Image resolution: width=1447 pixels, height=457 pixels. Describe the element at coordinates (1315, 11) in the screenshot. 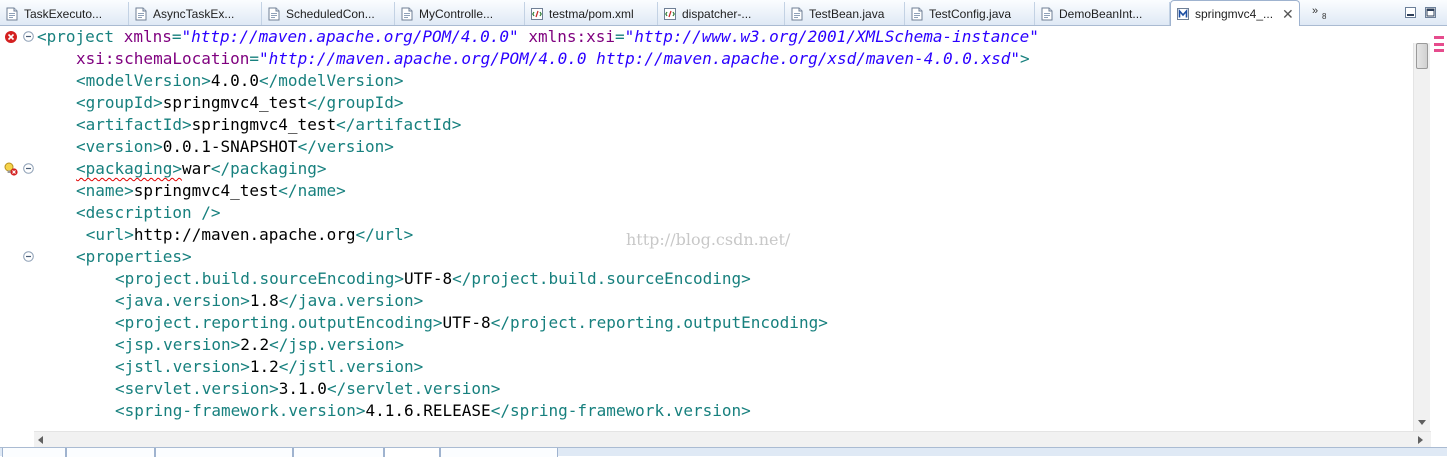

I see `tab-overflow-icon: »` at that location.